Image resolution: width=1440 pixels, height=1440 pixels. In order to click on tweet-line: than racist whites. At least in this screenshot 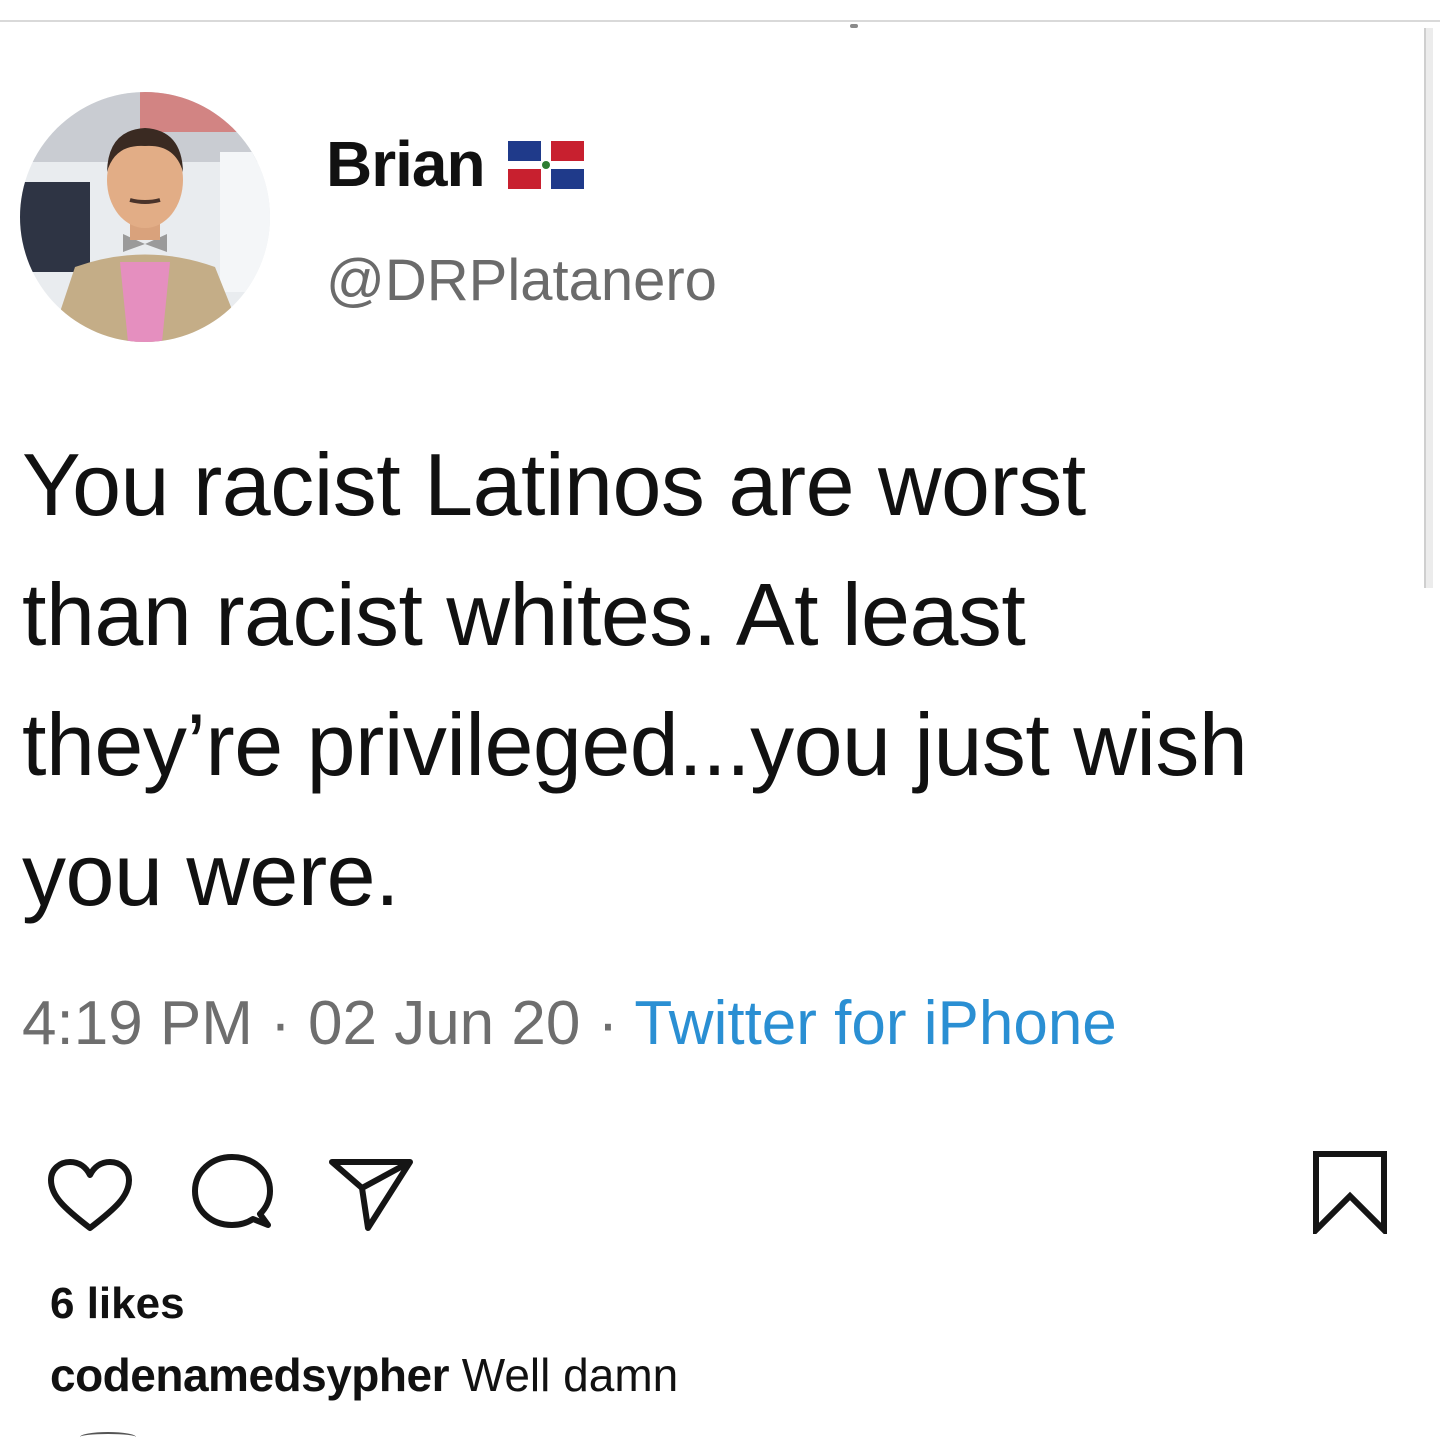, I will do `click(524, 614)`.